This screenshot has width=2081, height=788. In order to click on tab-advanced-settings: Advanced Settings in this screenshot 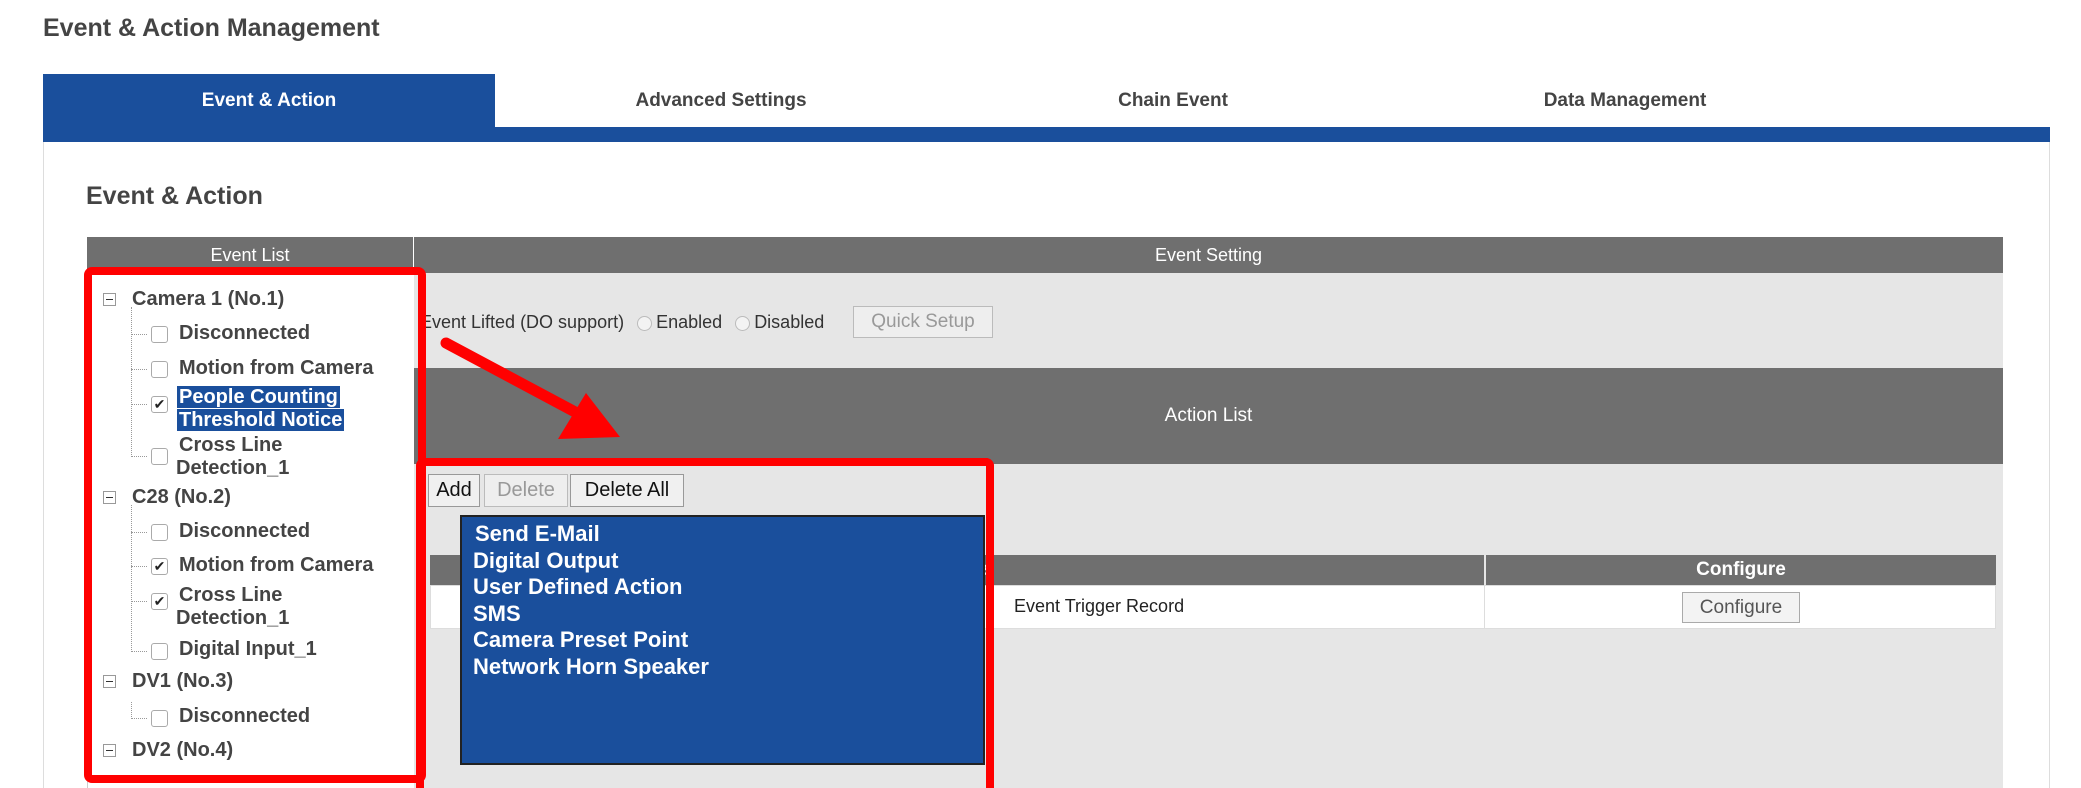, I will do `click(721, 100)`.